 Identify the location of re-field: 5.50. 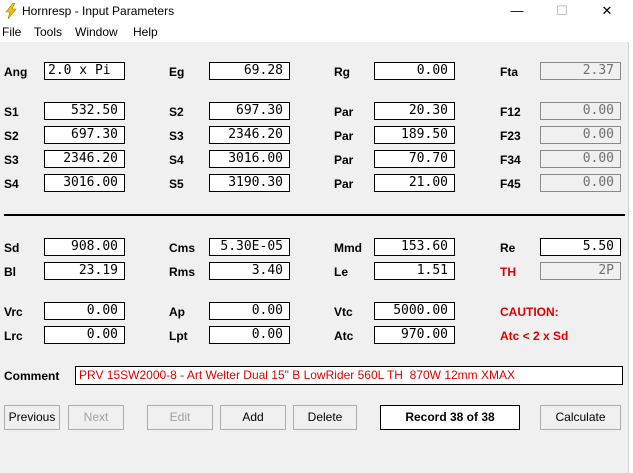
(580, 247).